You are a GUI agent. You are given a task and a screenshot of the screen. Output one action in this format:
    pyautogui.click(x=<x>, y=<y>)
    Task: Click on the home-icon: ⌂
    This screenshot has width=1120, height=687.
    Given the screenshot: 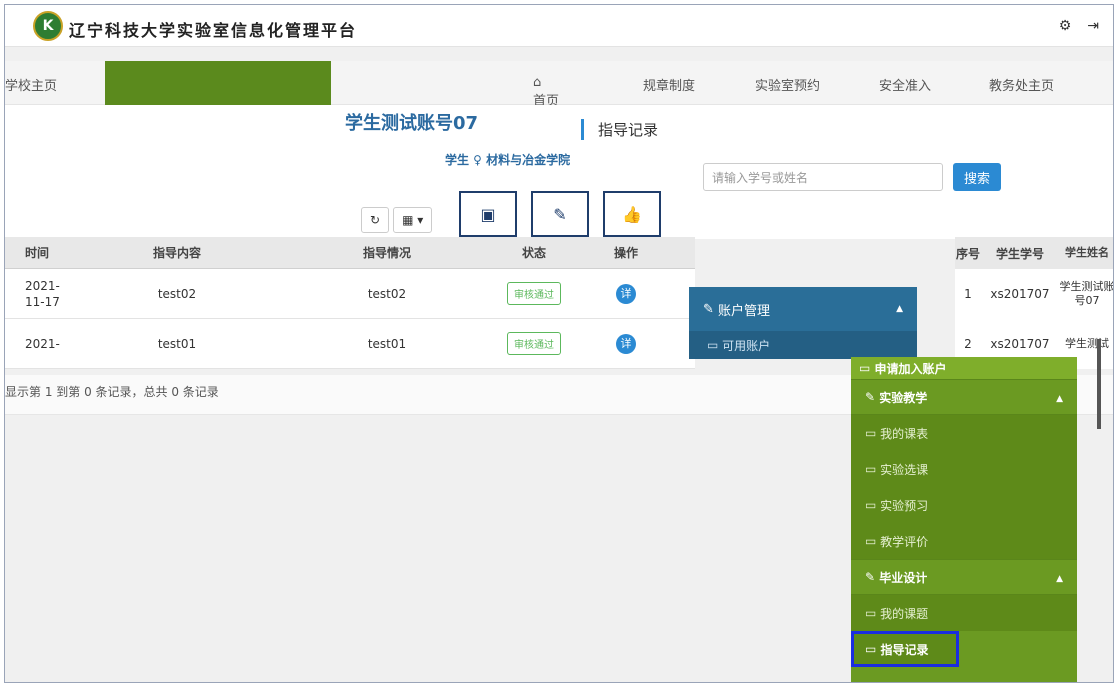 What is the action you would take?
    pyautogui.click(x=537, y=82)
    